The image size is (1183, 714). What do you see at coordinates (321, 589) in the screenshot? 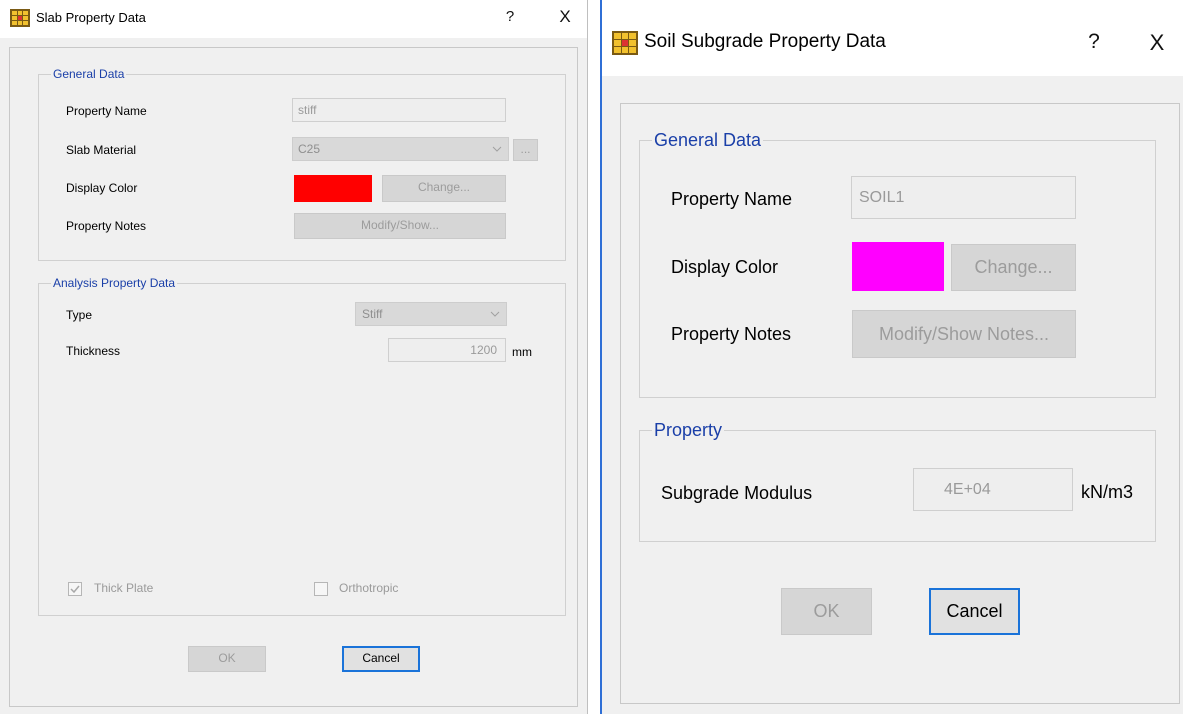
I see `slab-orthotropic-checkbox` at bounding box center [321, 589].